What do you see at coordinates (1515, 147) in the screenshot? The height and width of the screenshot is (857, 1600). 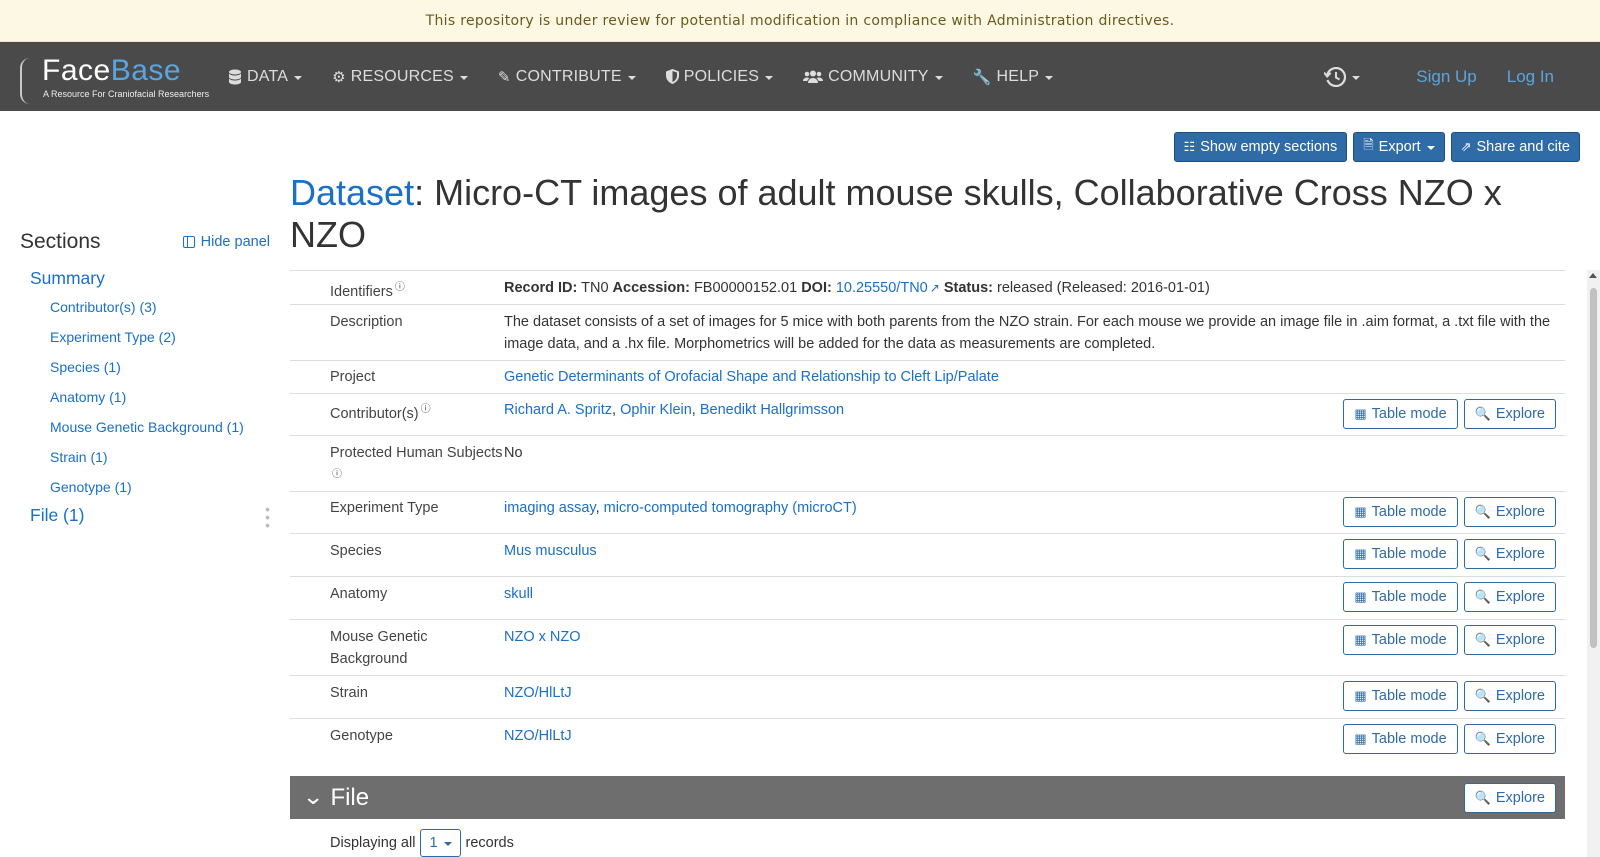 I see `share-and-cite-button: ⇗ Share and cite` at bounding box center [1515, 147].